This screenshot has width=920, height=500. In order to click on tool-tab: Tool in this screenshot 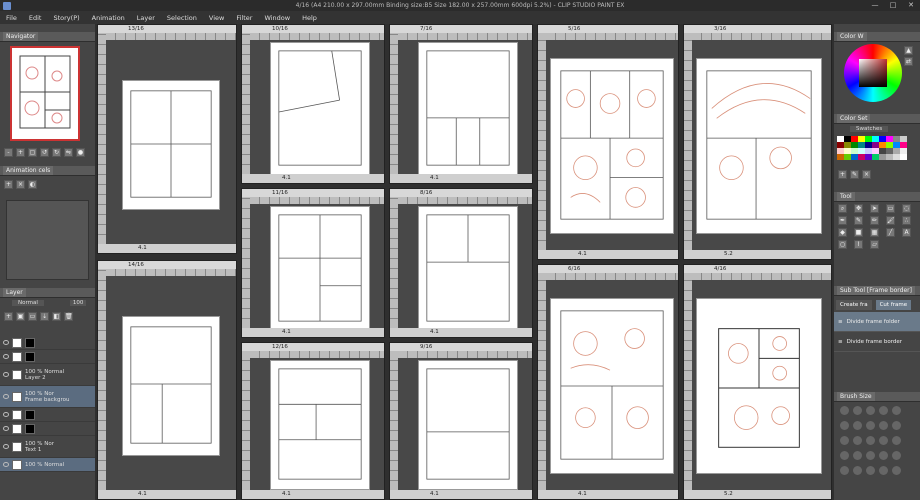, I will do `click(846, 196)`.